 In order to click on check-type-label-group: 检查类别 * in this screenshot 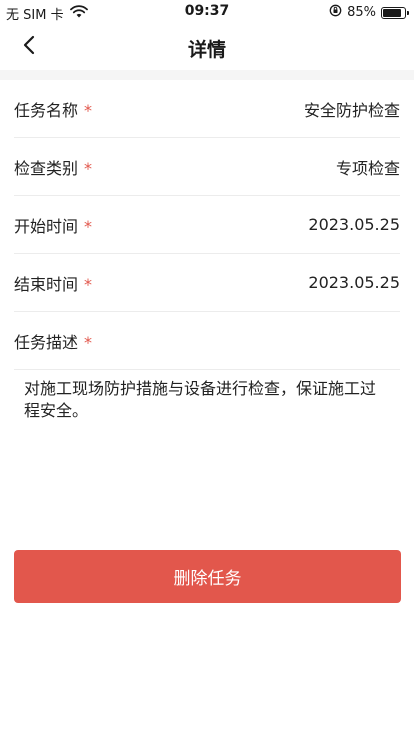, I will do `click(53, 167)`.